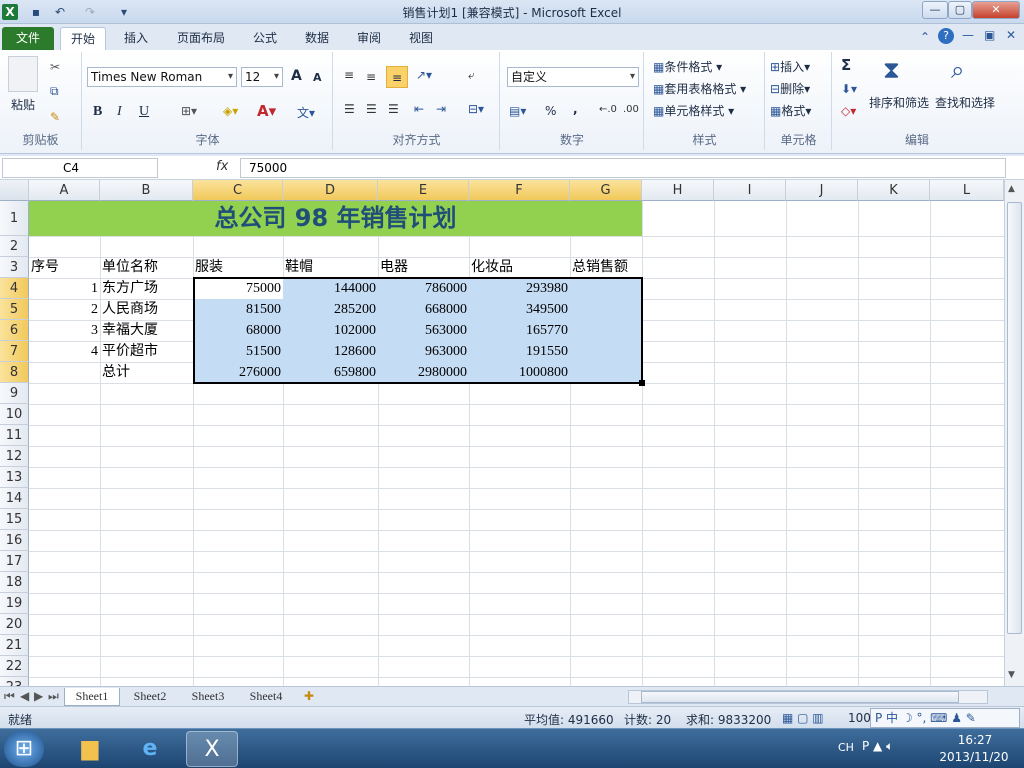 Image resolution: width=1024 pixels, height=768 pixels. Describe the element at coordinates (119, 112) in the screenshot. I see `italic-button: I` at that location.